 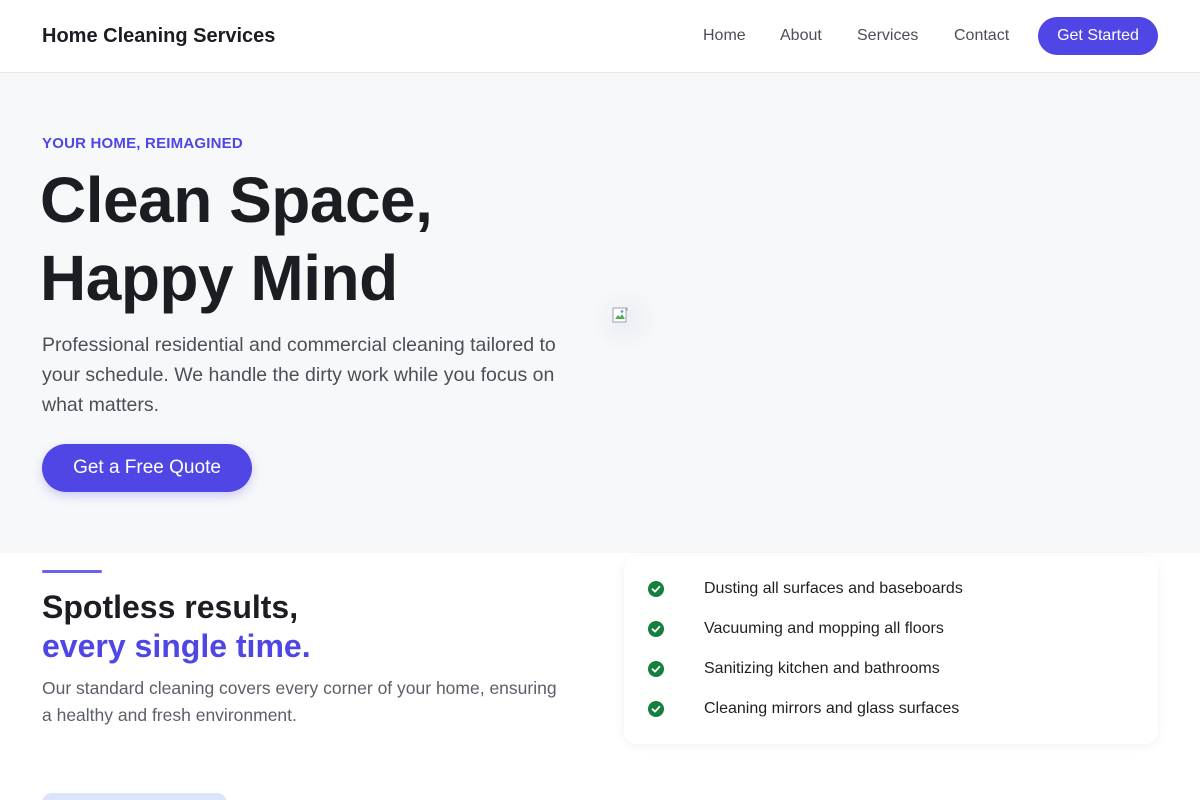 I want to click on get-started-button: Get Started, so click(x=1098, y=36).